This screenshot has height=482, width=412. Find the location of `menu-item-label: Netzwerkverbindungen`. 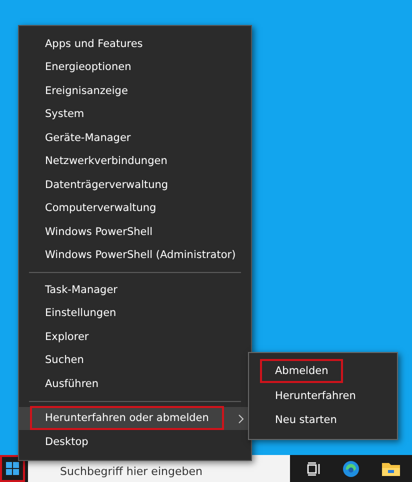

menu-item-label: Netzwerkverbindungen is located at coordinates (106, 162).